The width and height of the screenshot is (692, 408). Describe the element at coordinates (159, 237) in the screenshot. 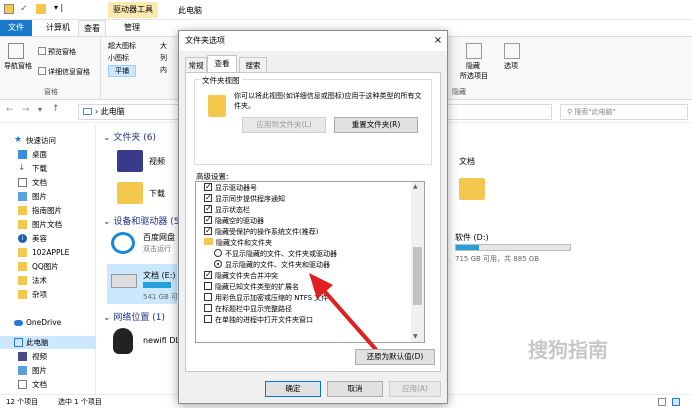

I see `baidu-netdisk: 百度网盘` at that location.